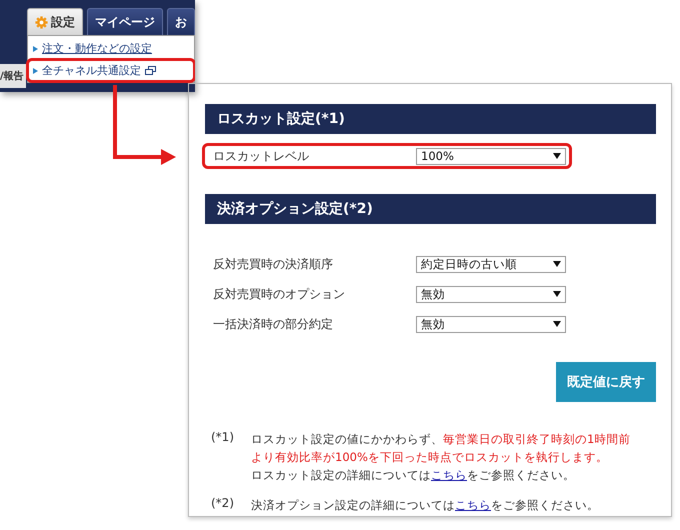 This screenshot has width=680, height=530. What do you see at coordinates (13, 76) in the screenshot?
I see `menu-tab: /報告` at bounding box center [13, 76].